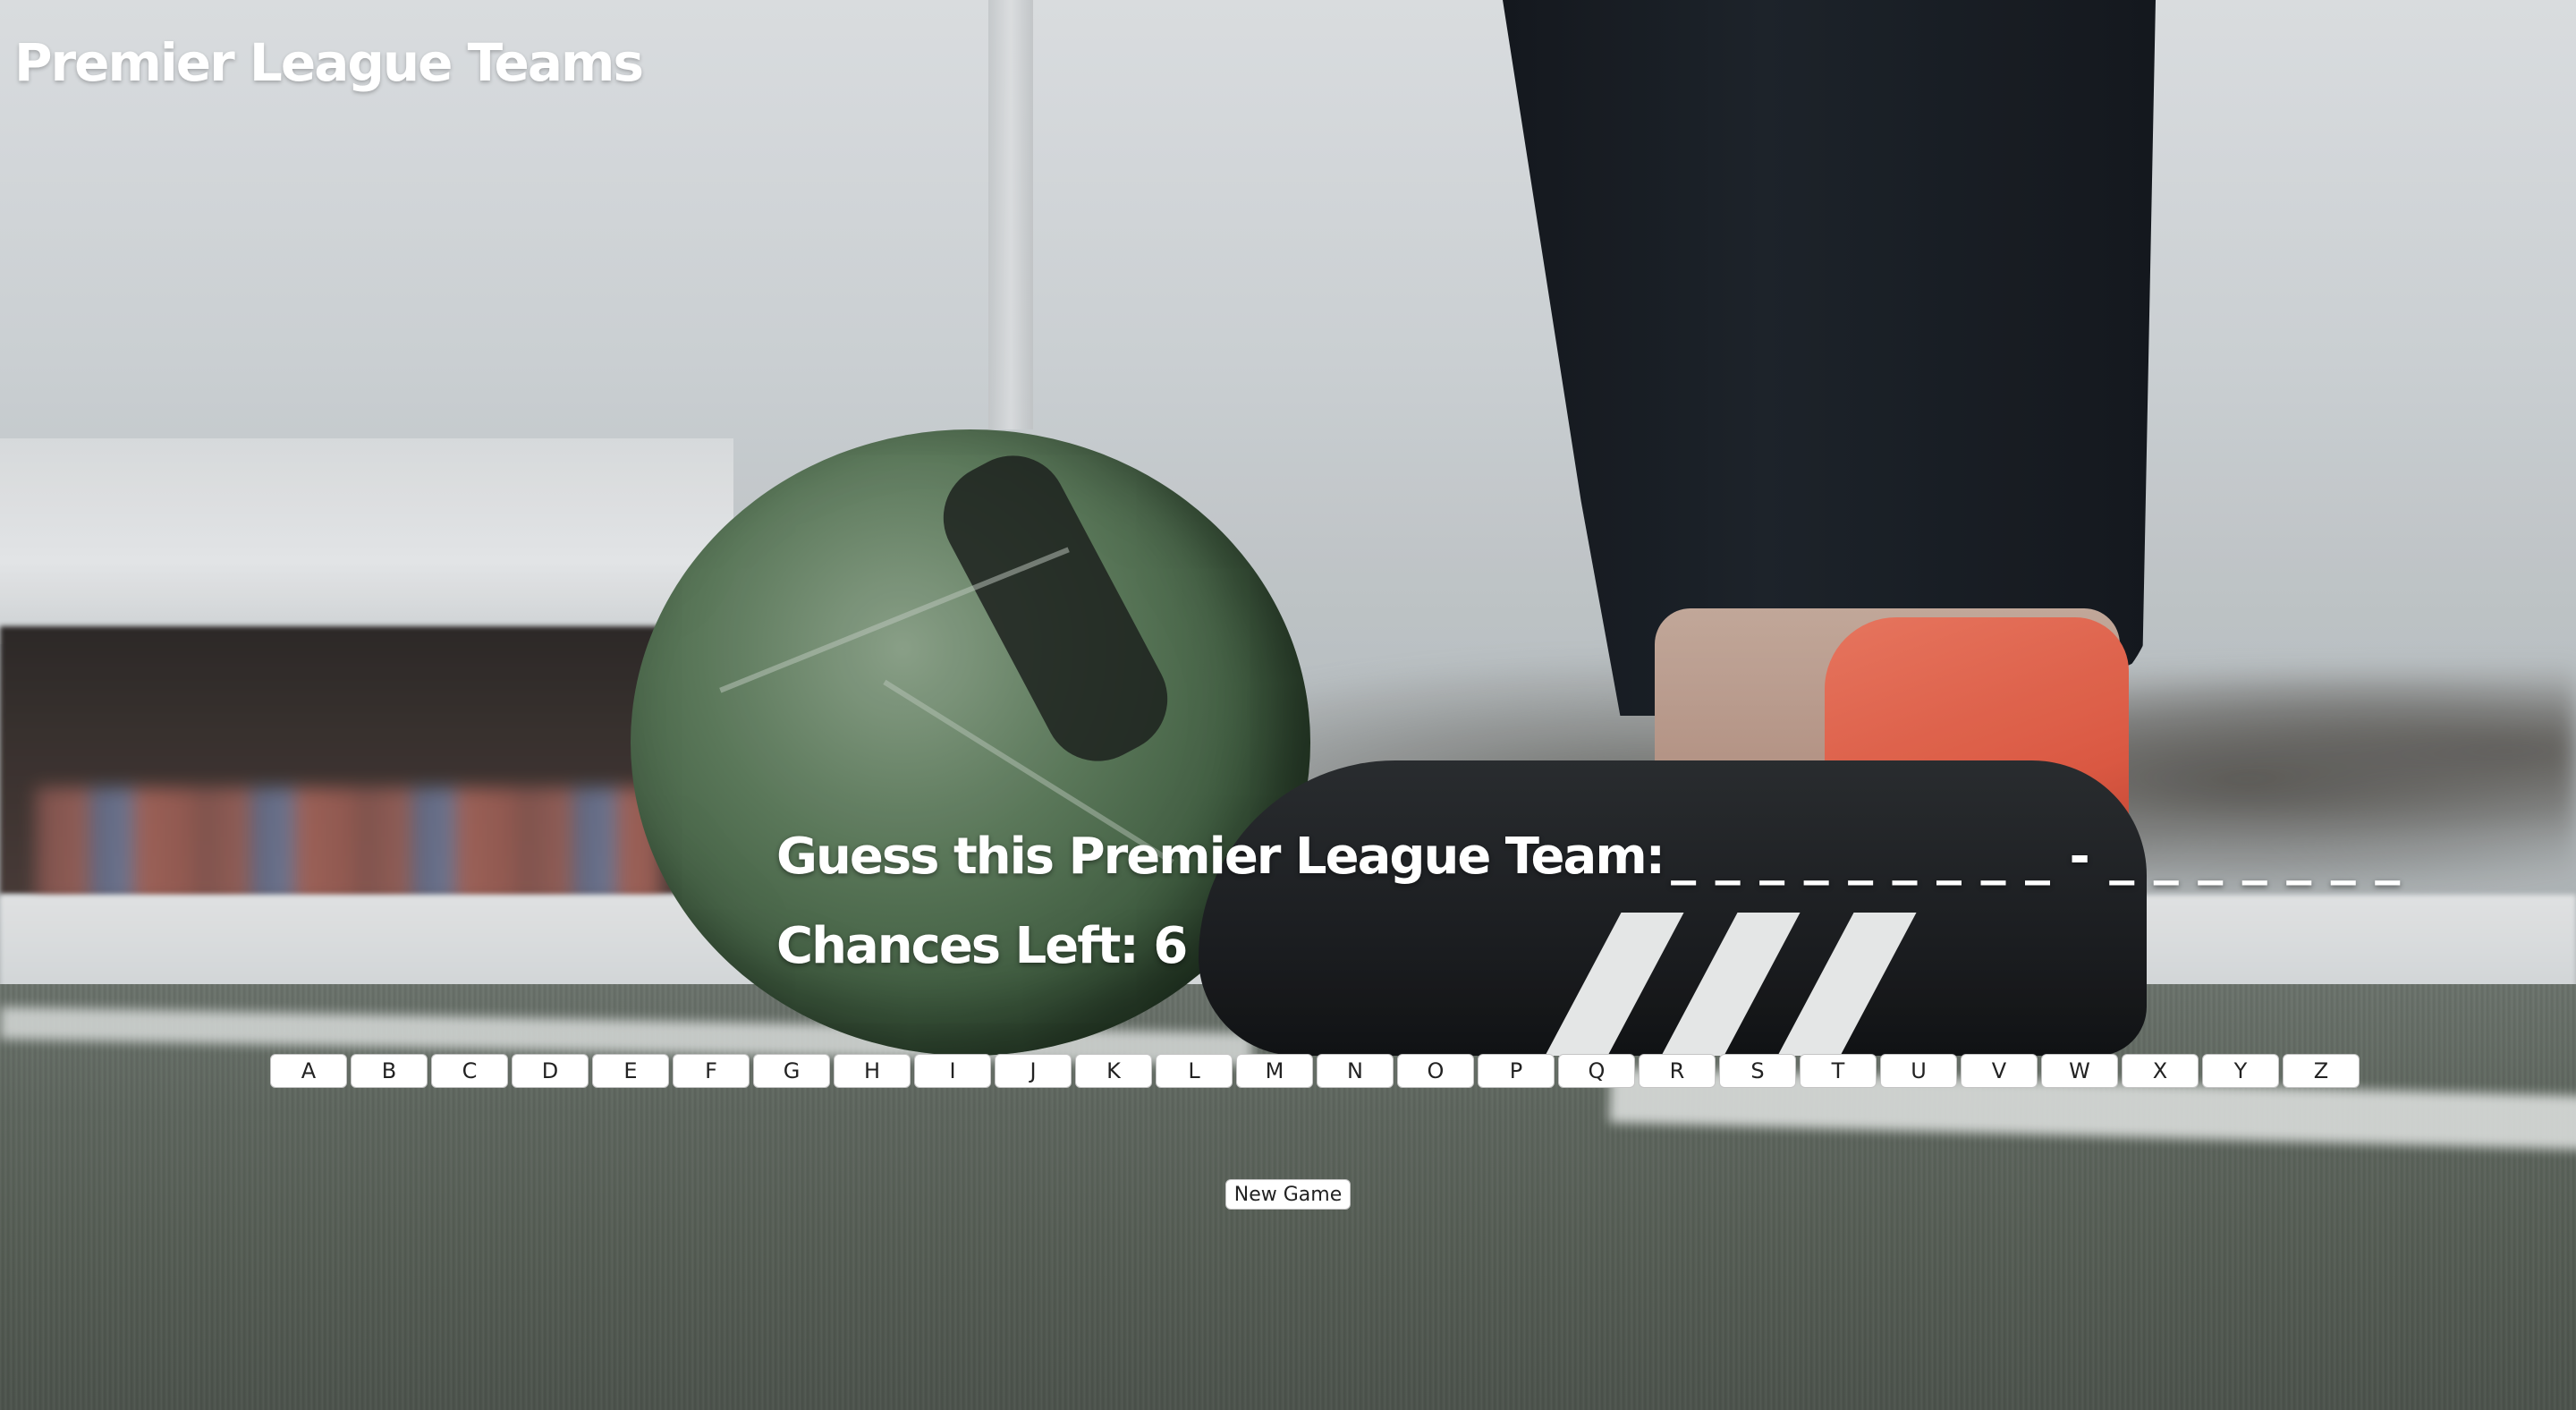 The height and width of the screenshot is (1410, 2576). Describe the element at coordinates (1677, 1071) in the screenshot. I see `letter-button-r: R` at that location.